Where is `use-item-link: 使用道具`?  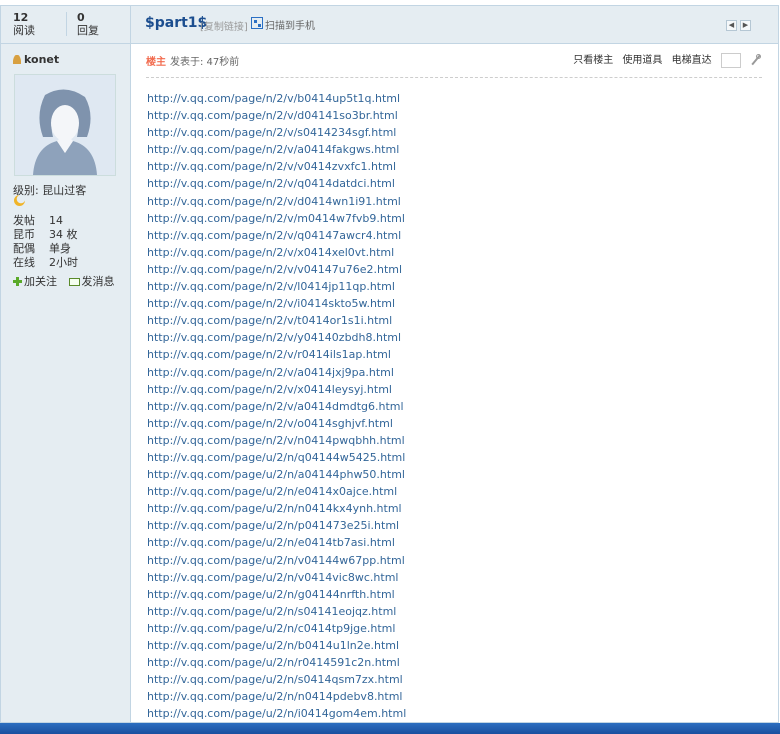
use-item-link: 使用道具 is located at coordinates (642, 60).